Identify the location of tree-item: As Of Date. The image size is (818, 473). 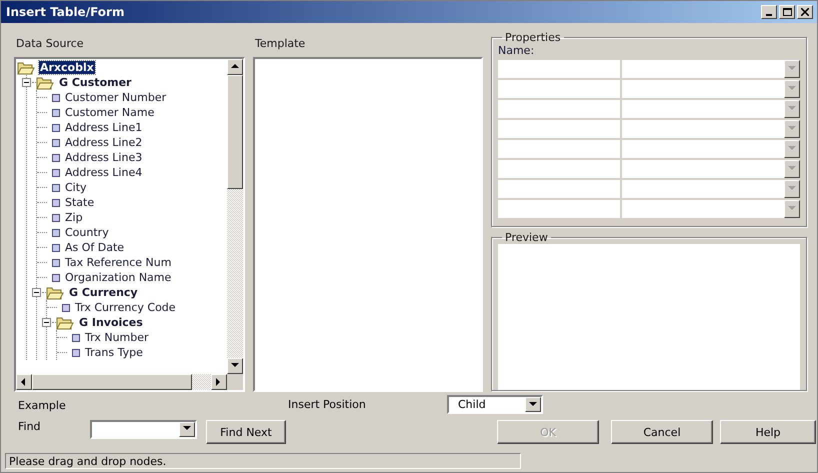
(95, 247).